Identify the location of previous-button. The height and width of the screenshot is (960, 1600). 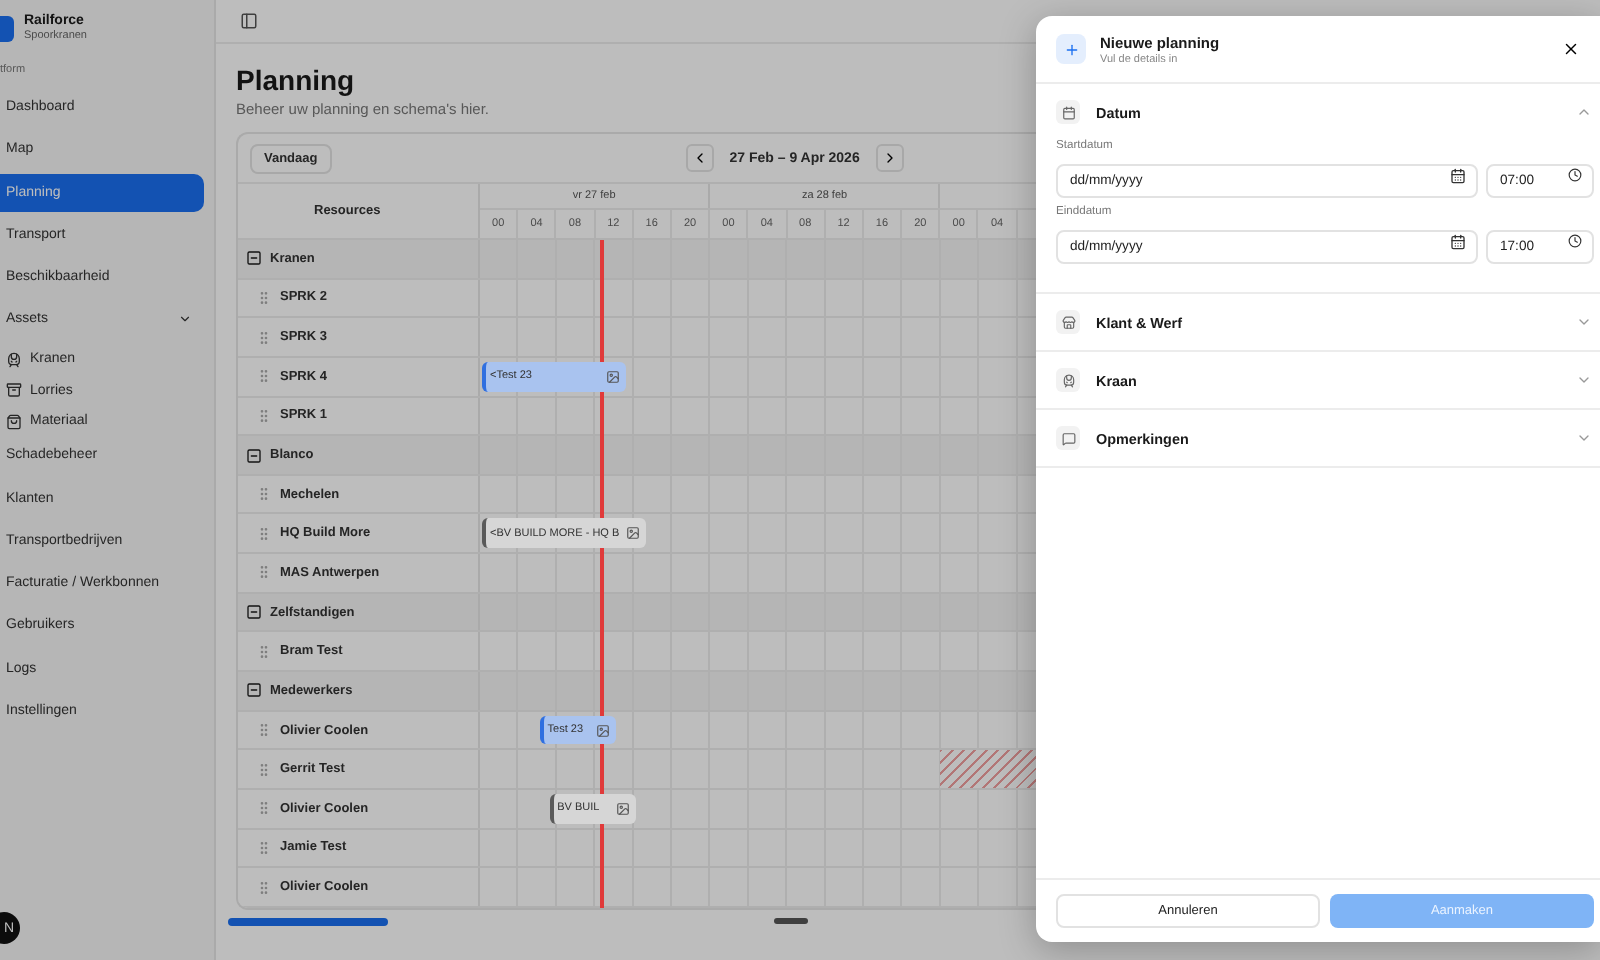
(699, 158).